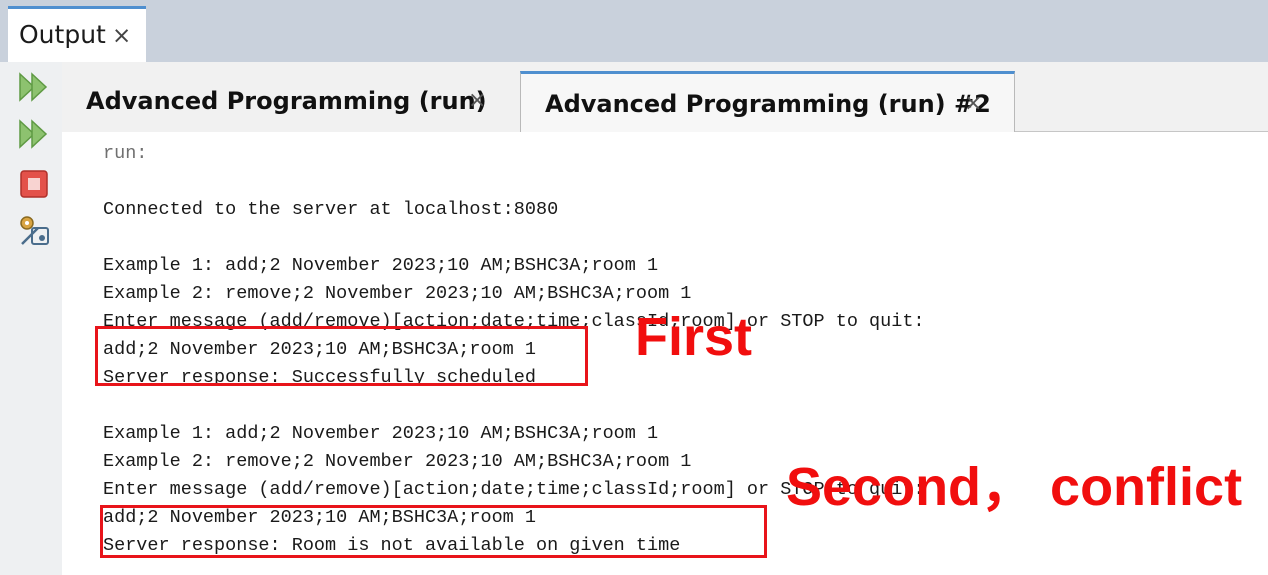  I want to click on tab-label: Advanced Programming (run) #2, so click(768, 104).